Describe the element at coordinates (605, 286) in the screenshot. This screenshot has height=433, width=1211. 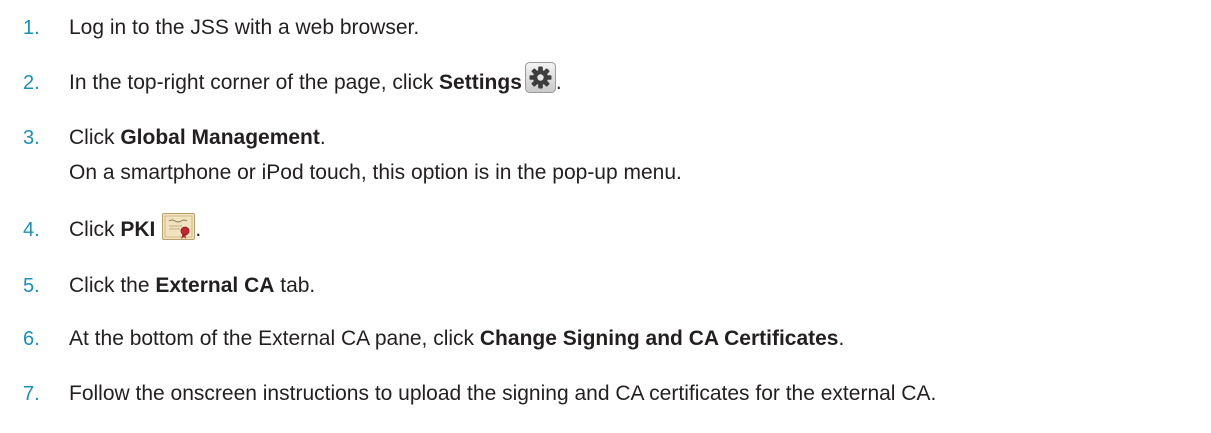
I see `step-5: 5. Click the External CA tab.` at that location.